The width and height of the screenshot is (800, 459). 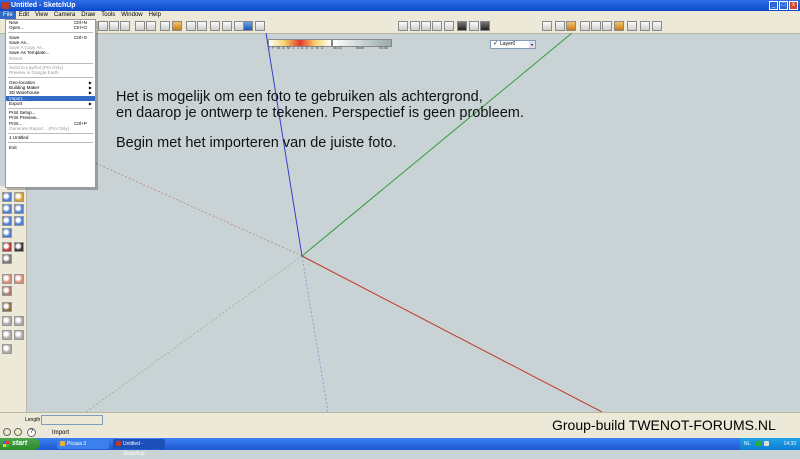 What do you see at coordinates (19, 247) in the screenshot?
I see `walk-icon` at bounding box center [19, 247].